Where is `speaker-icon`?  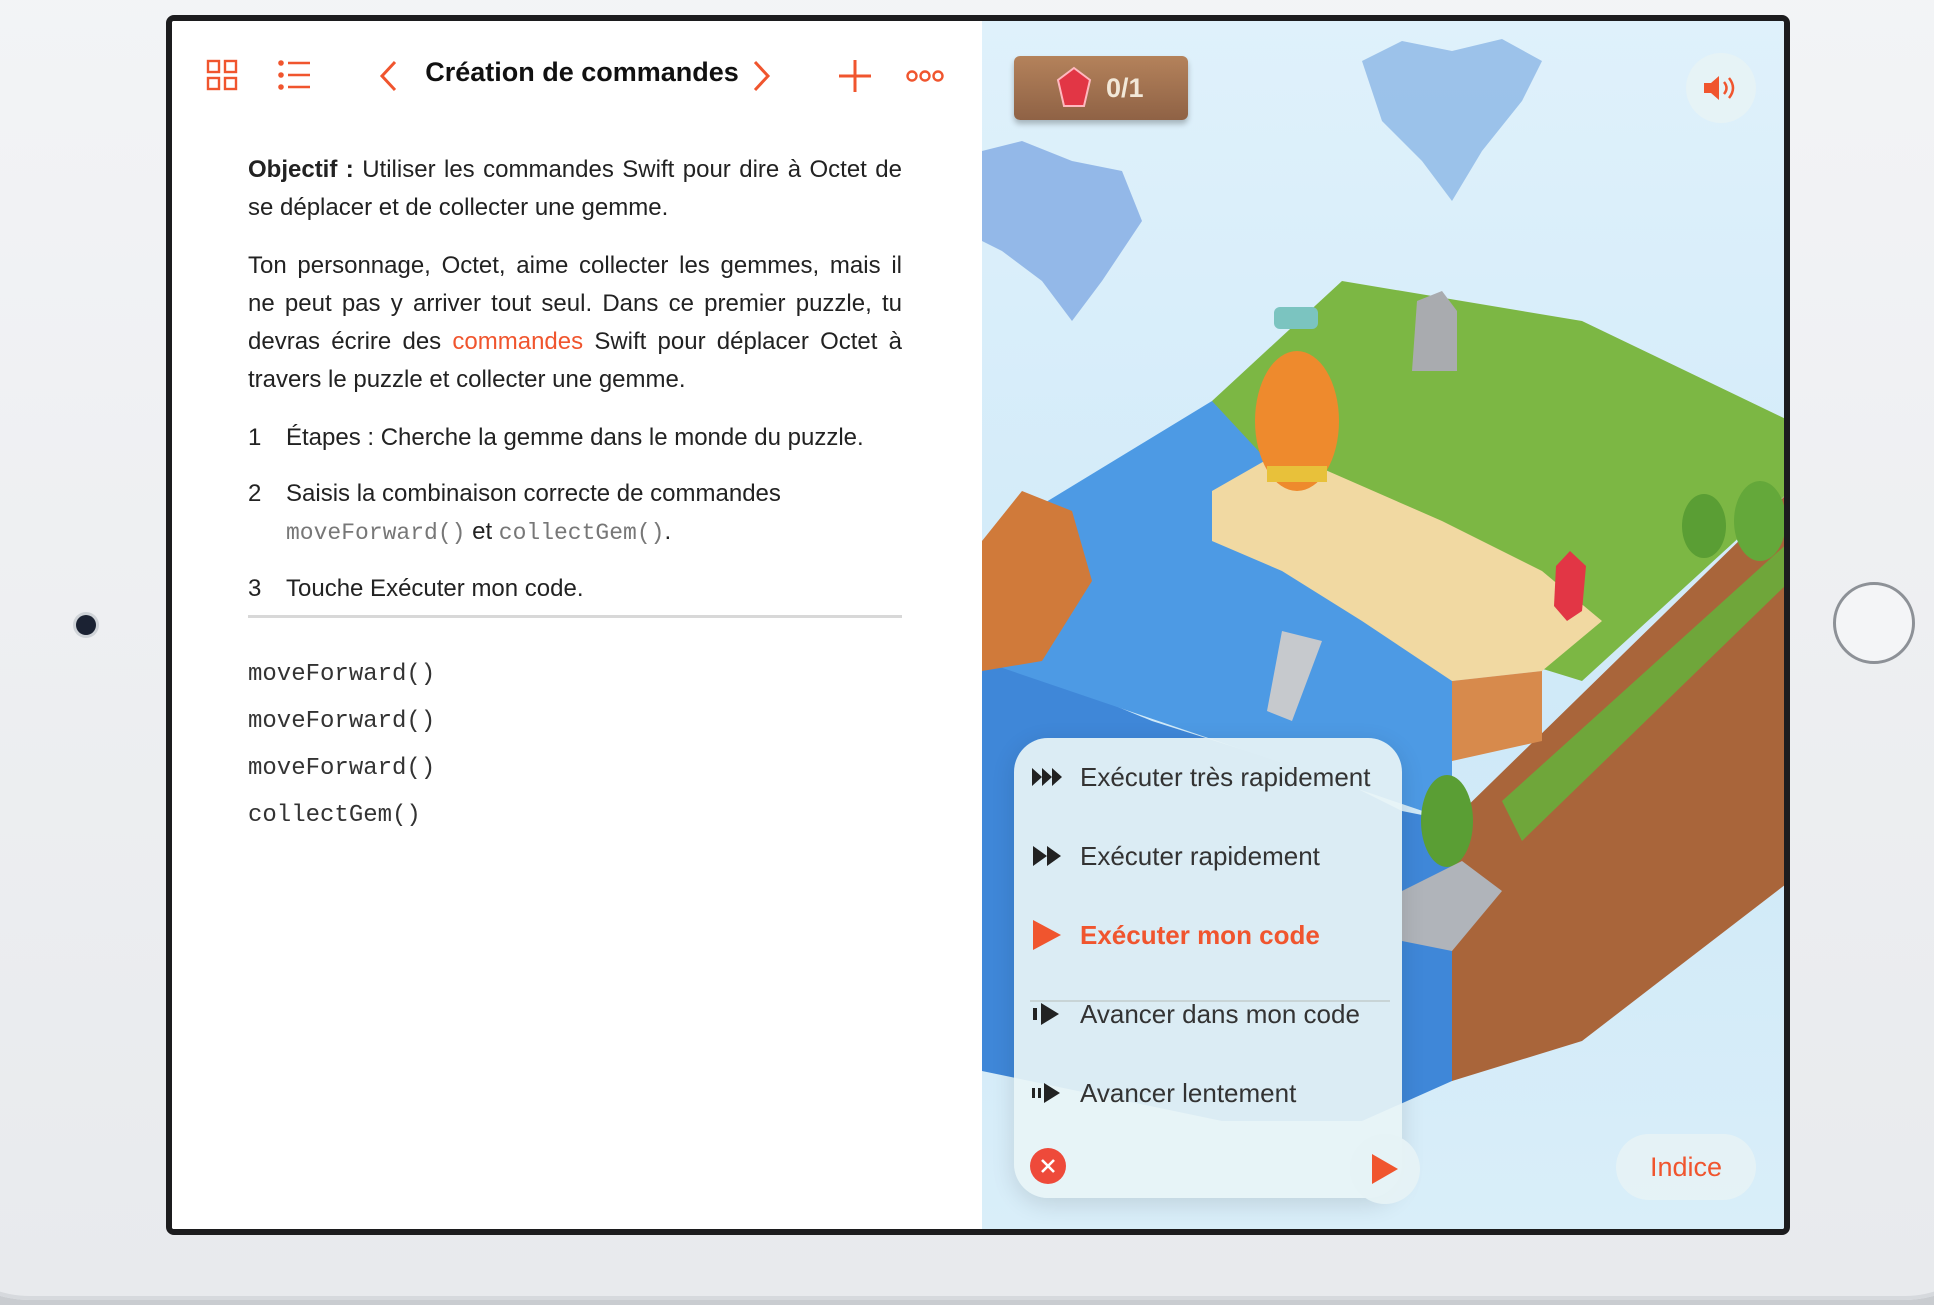 speaker-icon is located at coordinates (1719, 88).